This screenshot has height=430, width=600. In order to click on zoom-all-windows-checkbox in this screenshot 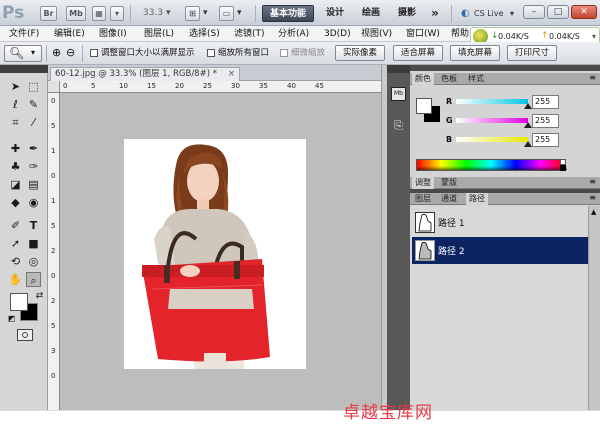, I will do `click(211, 53)`.